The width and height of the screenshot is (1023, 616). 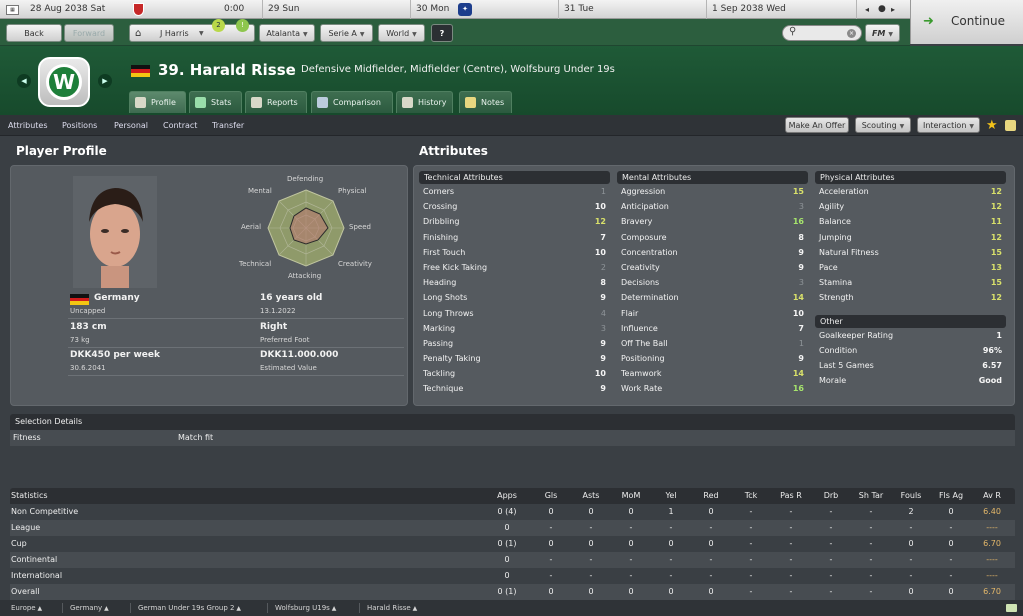 I want to click on forward-button: Forward, so click(x=89, y=33).